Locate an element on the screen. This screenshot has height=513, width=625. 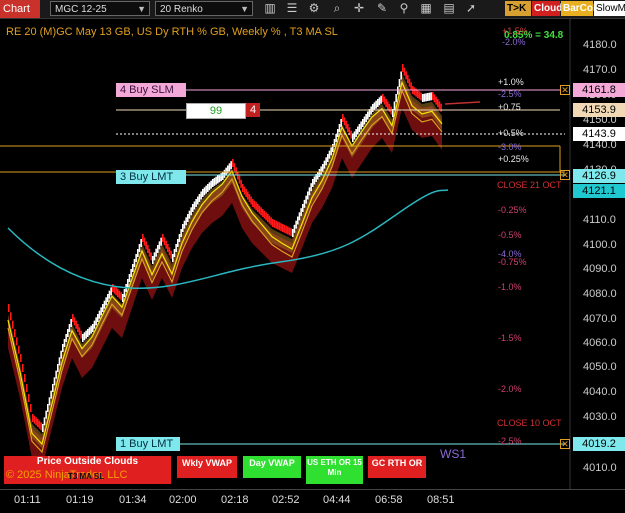
layout-icon: ▦ is located at coordinates (426, 8).